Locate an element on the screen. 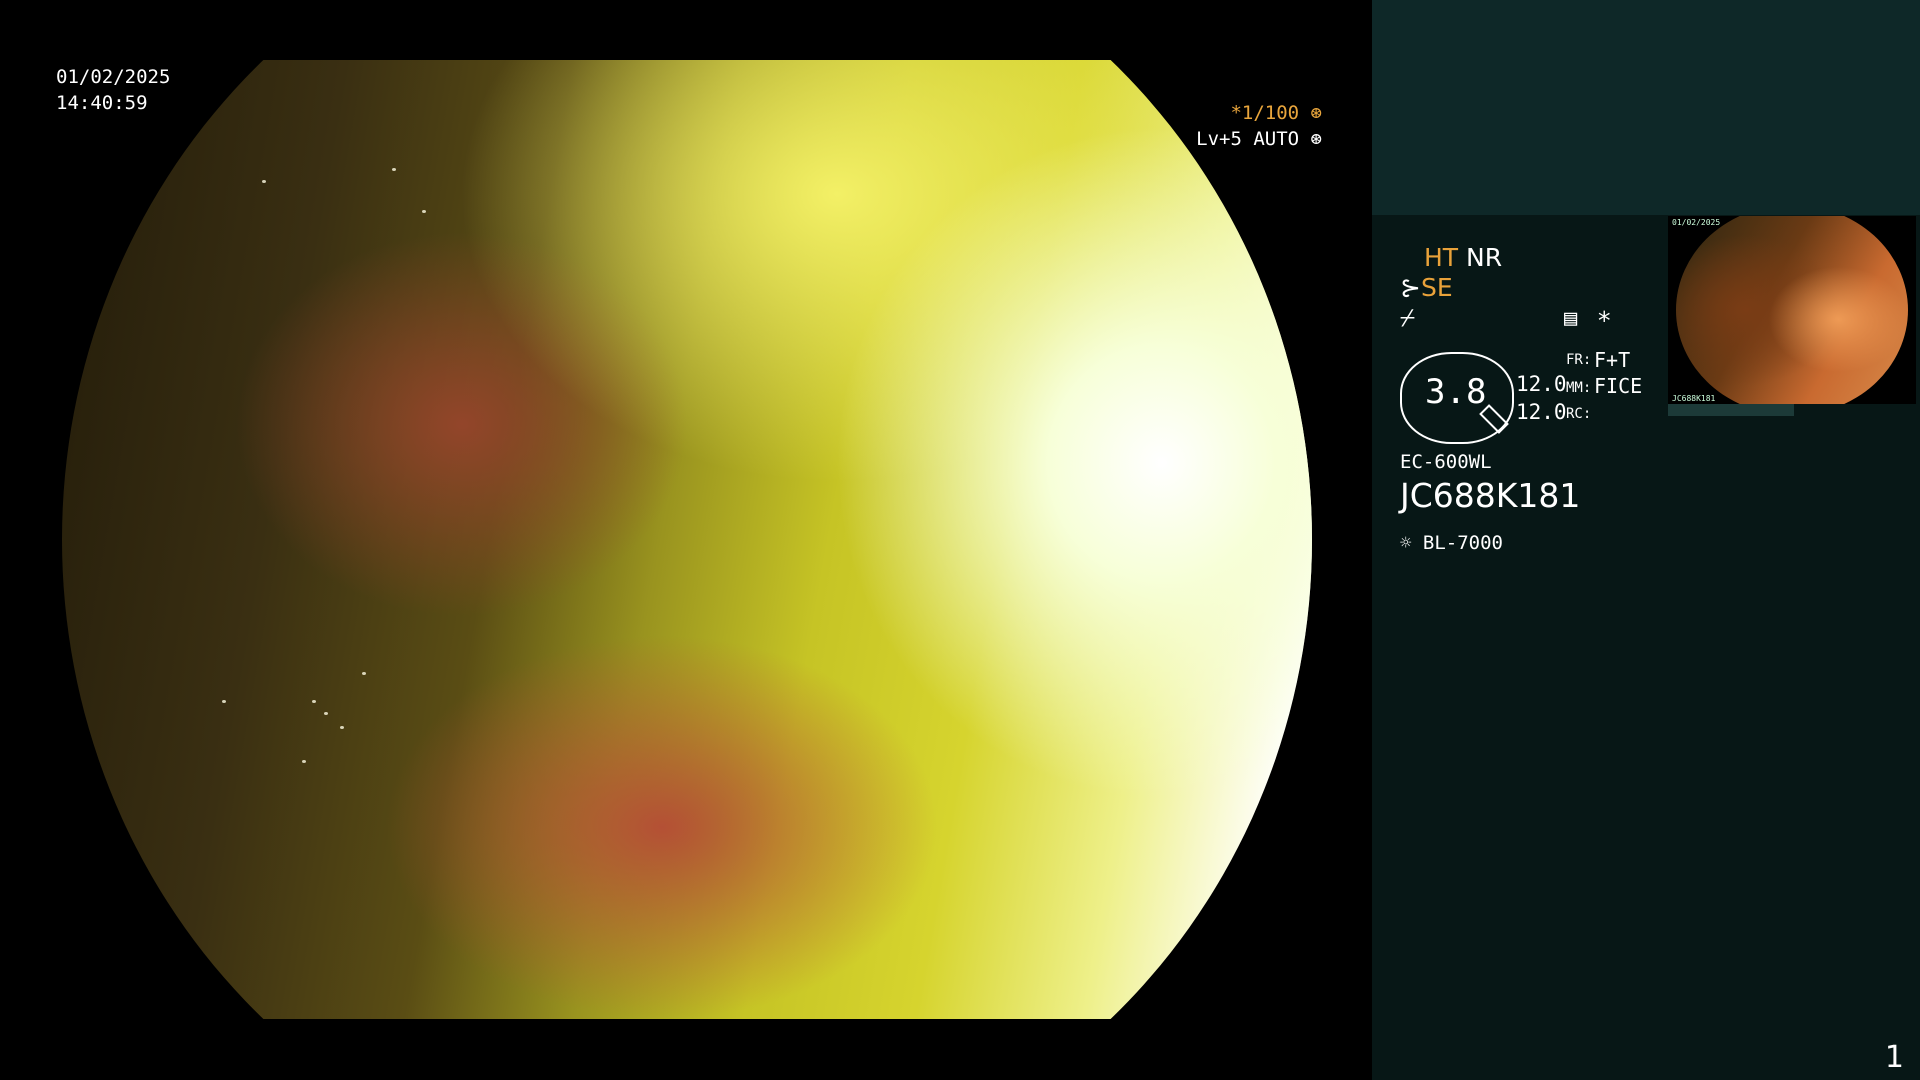 The width and height of the screenshot is (1920, 1080). se-label: SE is located at coordinates (1436, 287).